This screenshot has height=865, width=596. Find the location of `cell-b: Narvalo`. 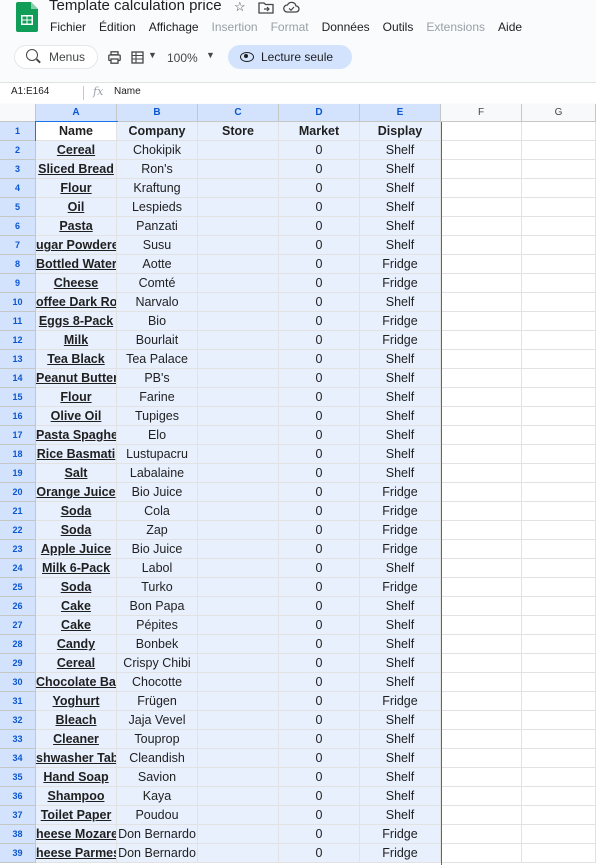

cell-b: Narvalo is located at coordinates (157, 302).